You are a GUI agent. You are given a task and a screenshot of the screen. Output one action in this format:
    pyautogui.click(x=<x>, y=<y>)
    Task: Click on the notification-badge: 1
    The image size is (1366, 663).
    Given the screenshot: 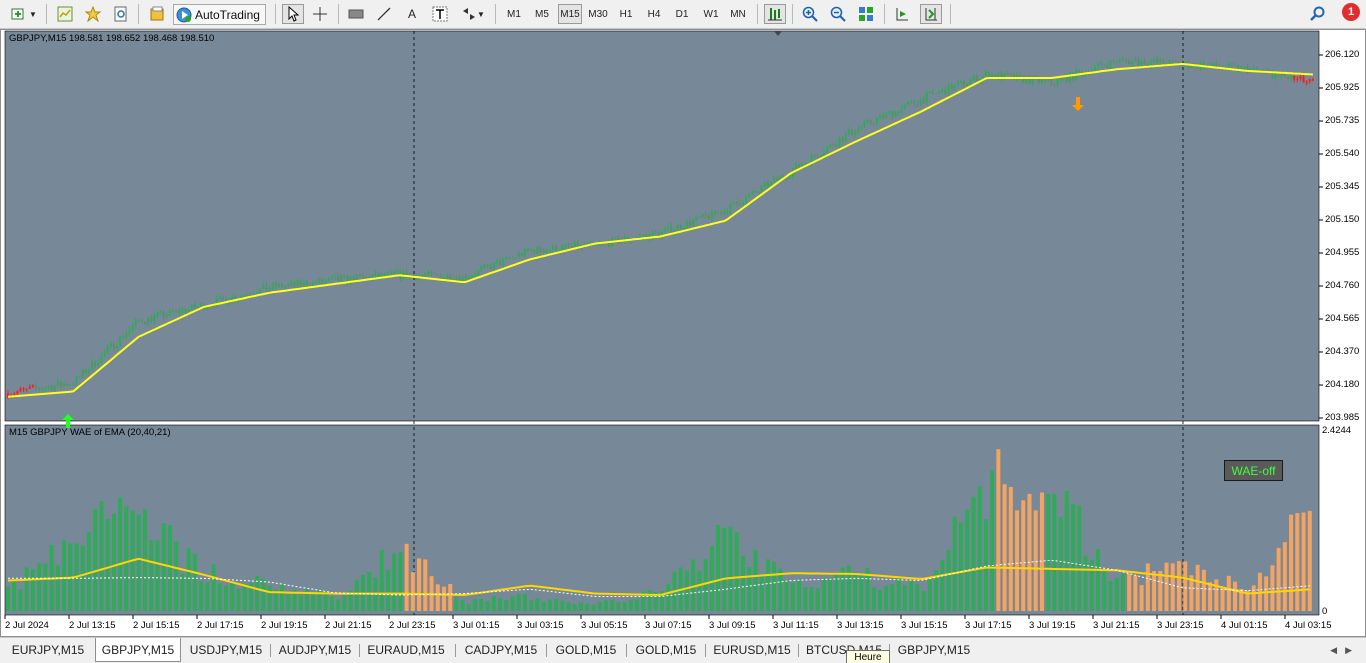 What is the action you would take?
    pyautogui.click(x=1351, y=12)
    